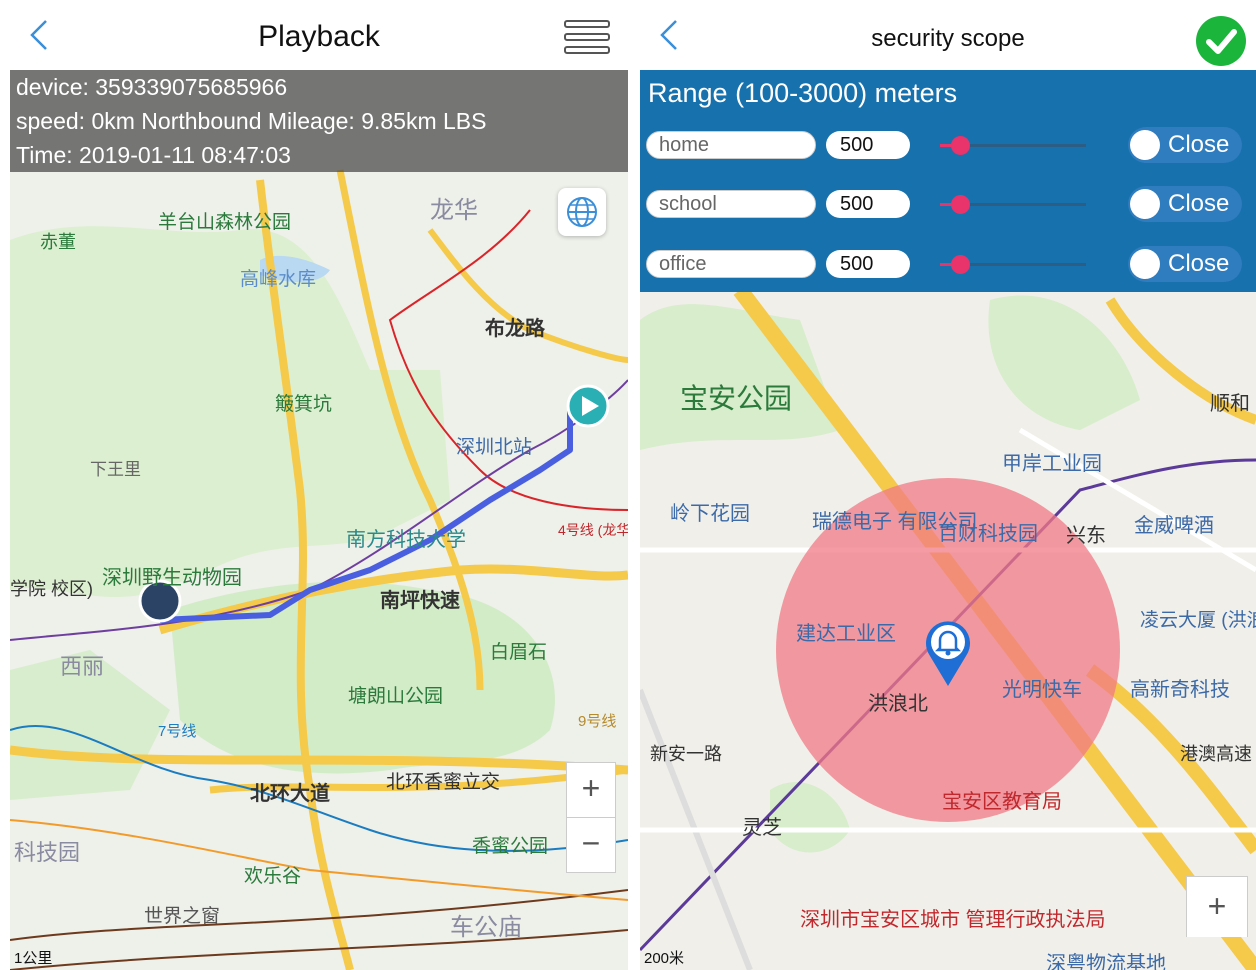 Image resolution: width=1256 pixels, height=970 pixels. What do you see at coordinates (731, 145) in the screenshot?
I see `zone-name-input: home` at bounding box center [731, 145].